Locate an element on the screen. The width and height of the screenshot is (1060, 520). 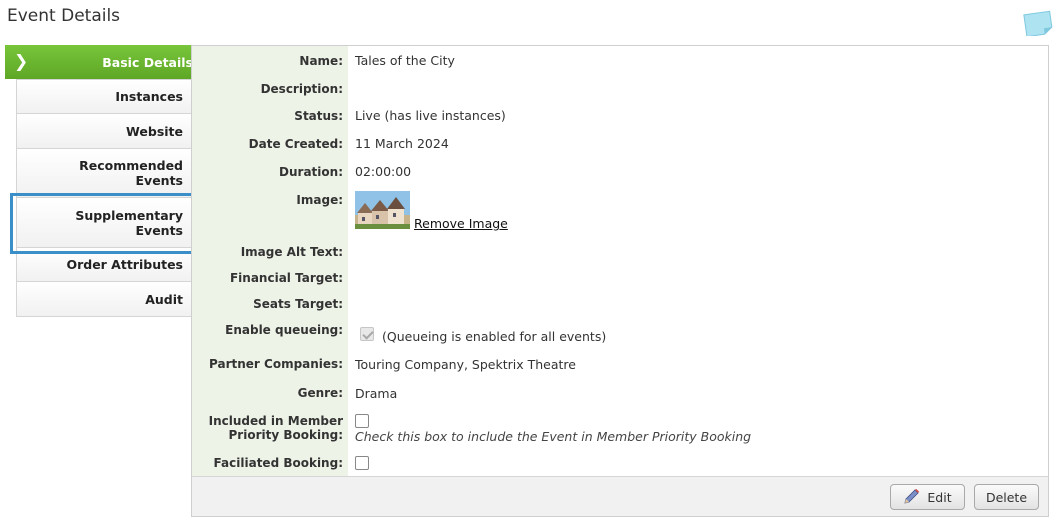
enable-queueing-checkbox is located at coordinates (367, 334).